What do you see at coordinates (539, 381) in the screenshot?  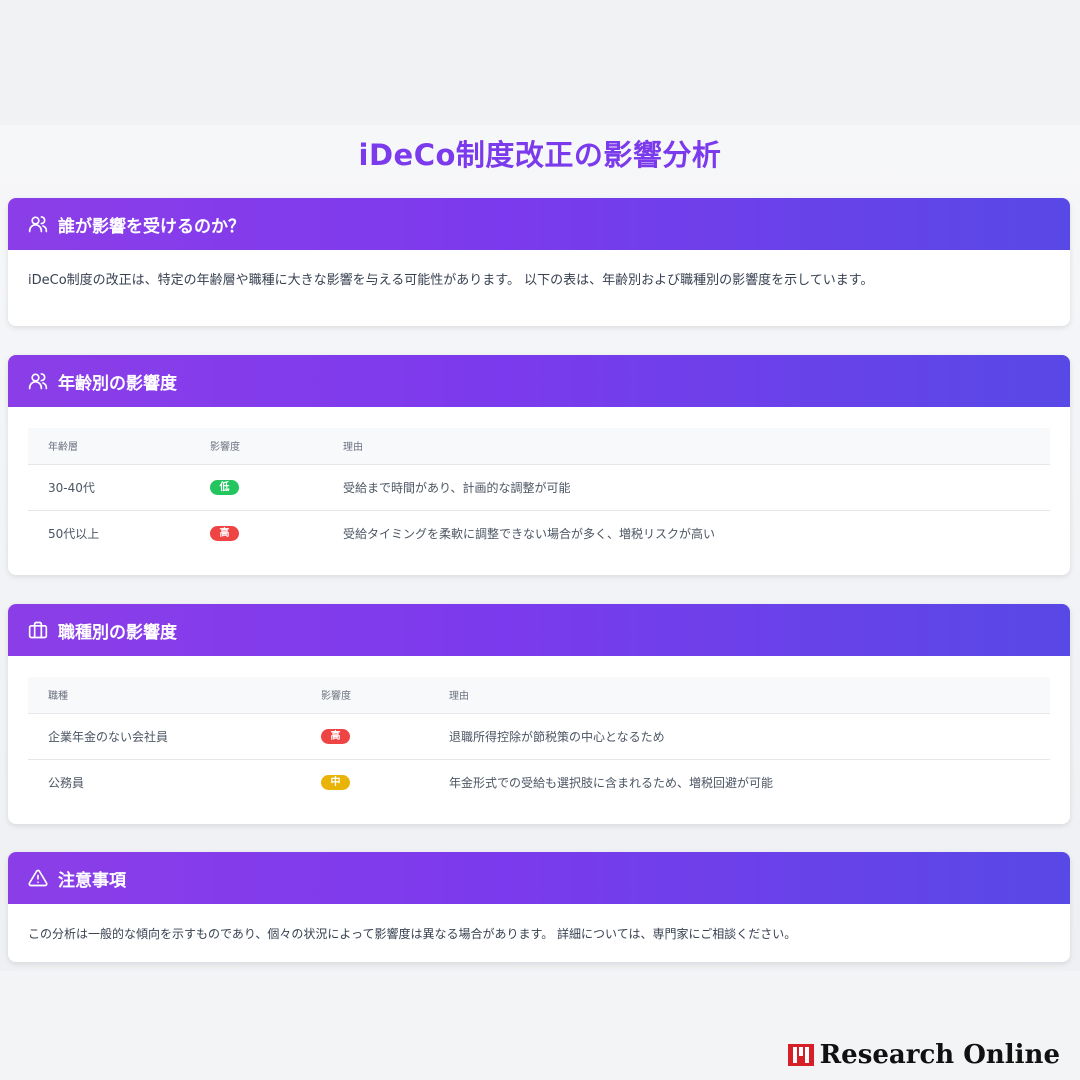 I see `age-card-header: 年齢別の影響度` at bounding box center [539, 381].